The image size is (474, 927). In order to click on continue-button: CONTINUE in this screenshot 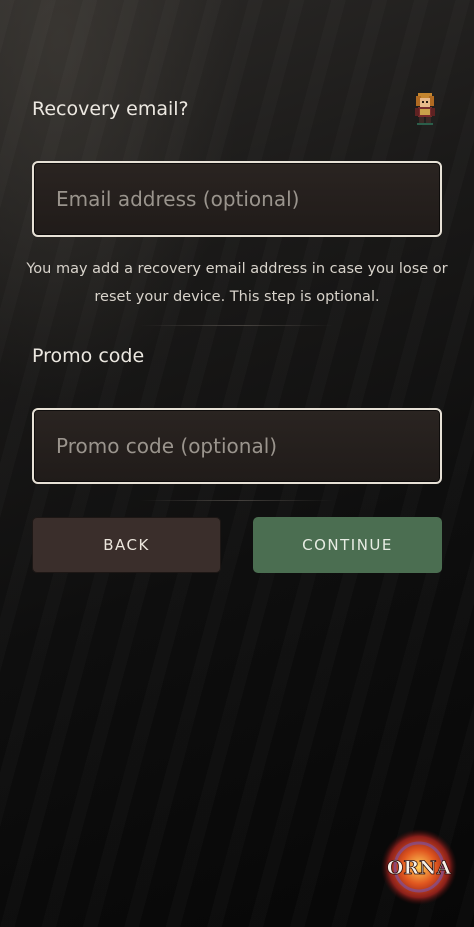, I will do `click(347, 545)`.